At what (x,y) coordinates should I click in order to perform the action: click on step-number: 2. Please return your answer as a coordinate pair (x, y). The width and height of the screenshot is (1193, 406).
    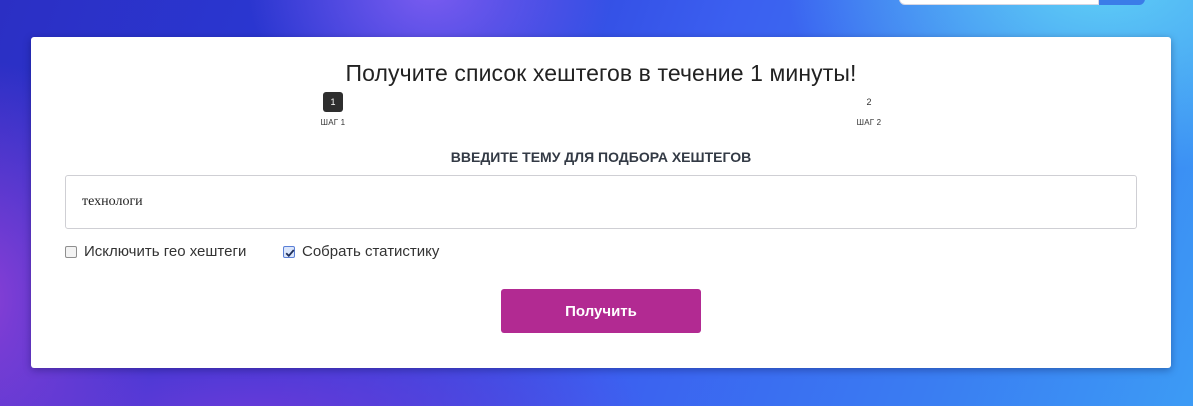
    Looking at the image, I should click on (869, 102).